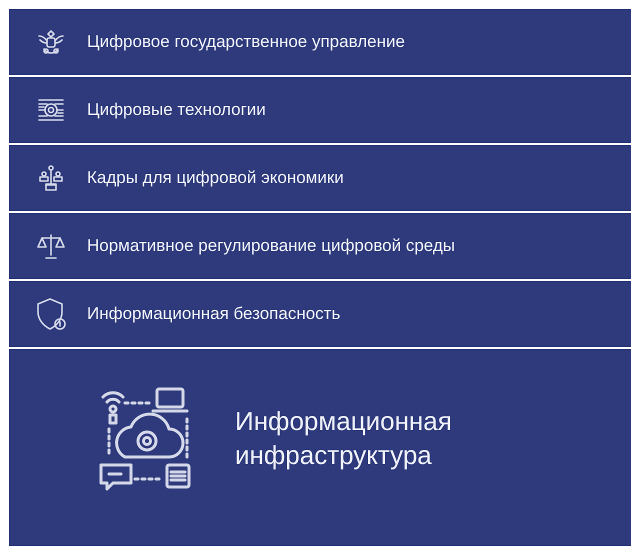 The width and height of the screenshot is (631, 560). Describe the element at coordinates (51, 178) in the screenshot. I see `people-network-icon` at that location.